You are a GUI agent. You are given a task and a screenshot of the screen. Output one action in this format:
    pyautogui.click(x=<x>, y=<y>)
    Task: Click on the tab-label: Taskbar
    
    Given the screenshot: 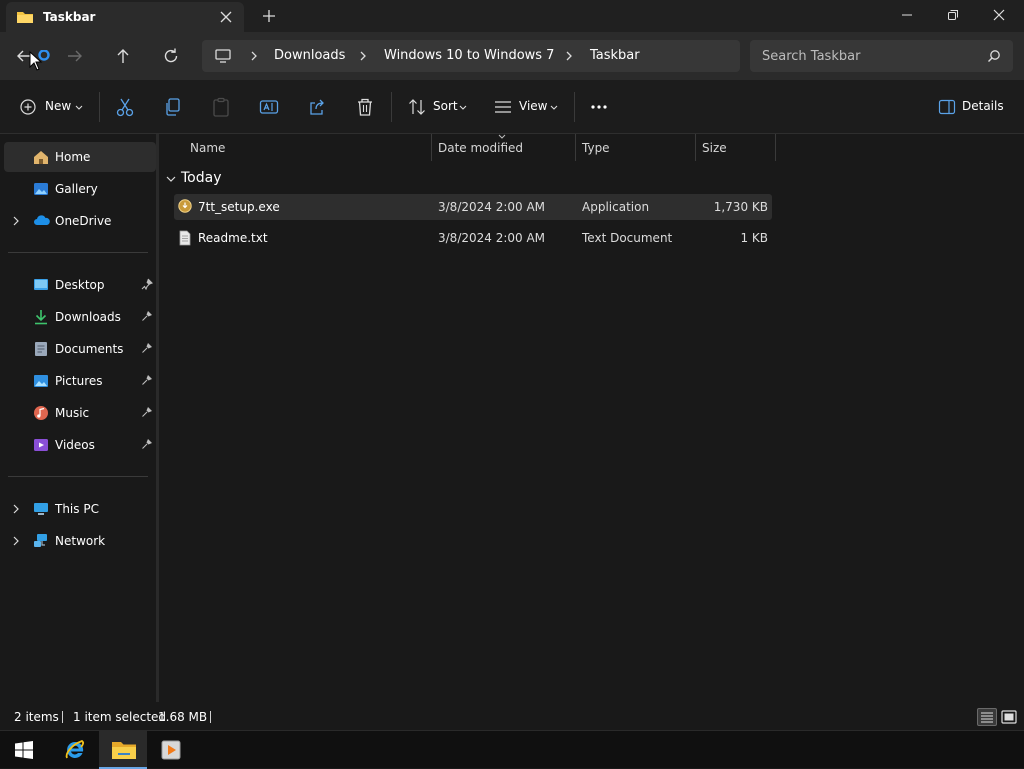 What is the action you would take?
    pyautogui.click(x=69, y=17)
    